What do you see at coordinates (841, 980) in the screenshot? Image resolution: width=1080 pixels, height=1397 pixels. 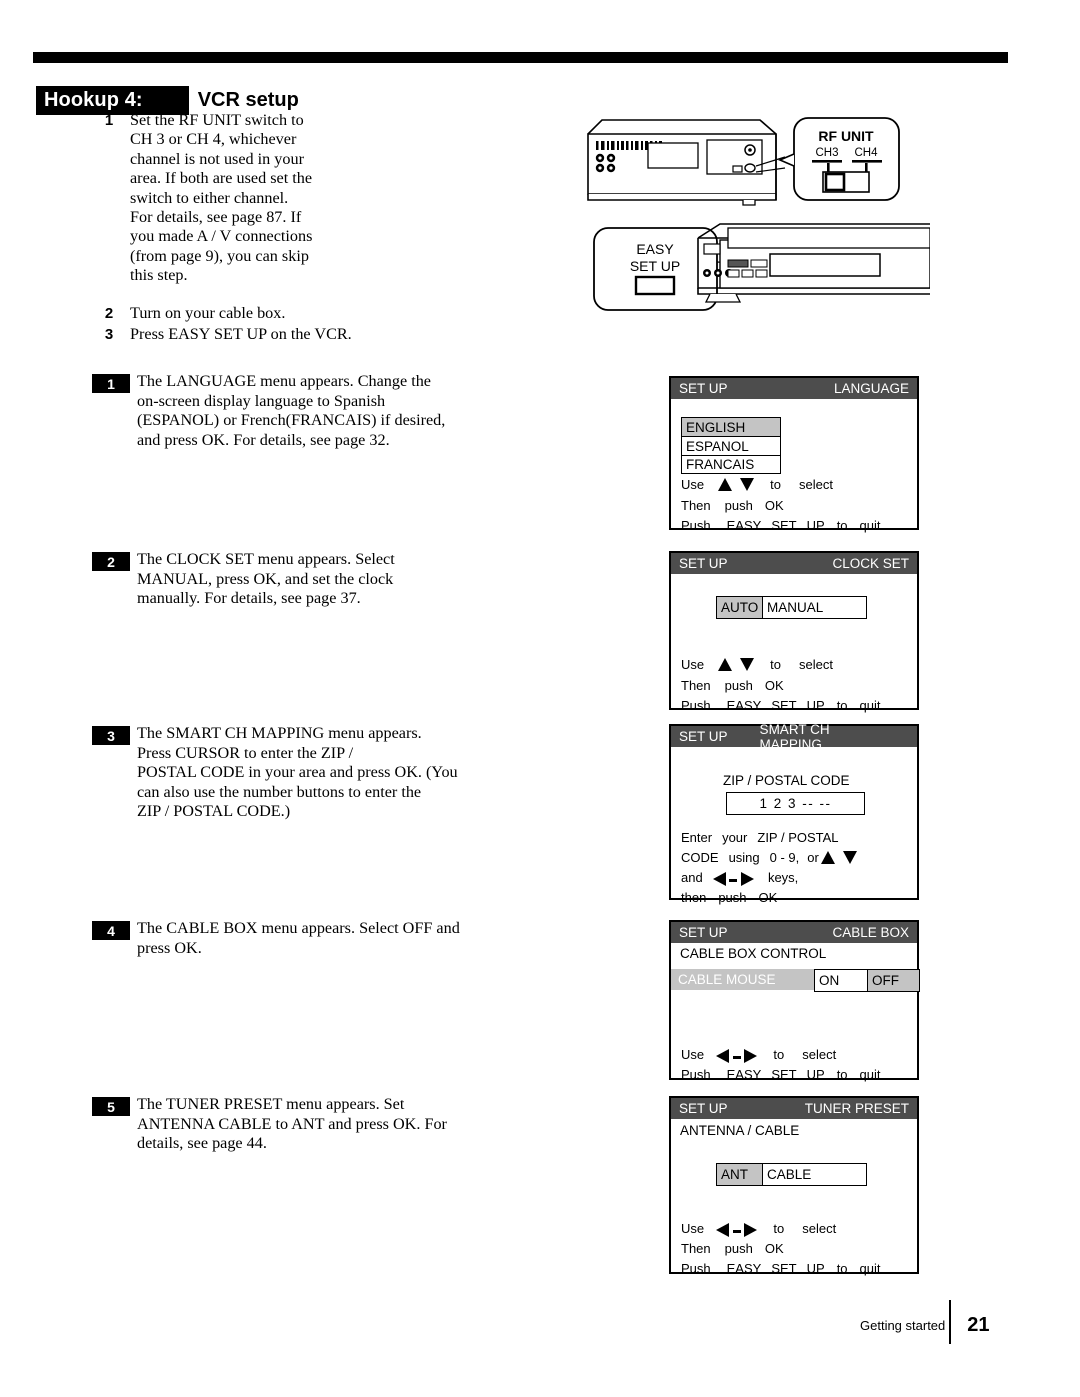 I see `cable-mouse-option-on: ON` at bounding box center [841, 980].